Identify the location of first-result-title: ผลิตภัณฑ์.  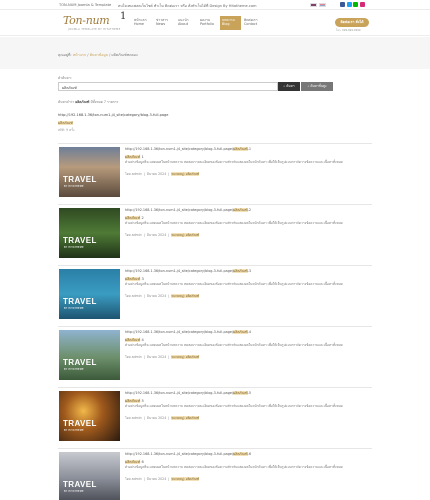
(65, 123).